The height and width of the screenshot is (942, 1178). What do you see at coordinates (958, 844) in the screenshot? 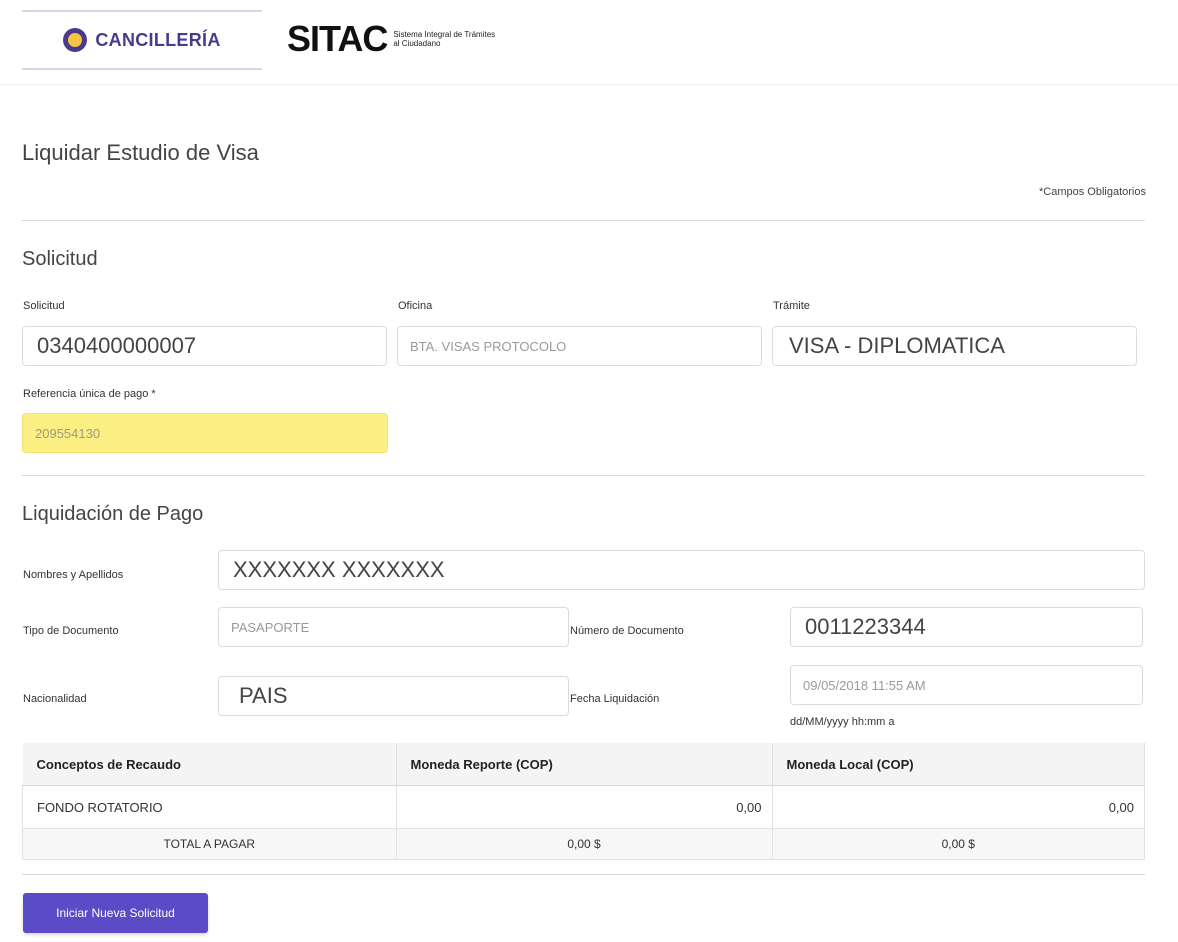
I see `total-moneda-local: 0,00 $` at bounding box center [958, 844].